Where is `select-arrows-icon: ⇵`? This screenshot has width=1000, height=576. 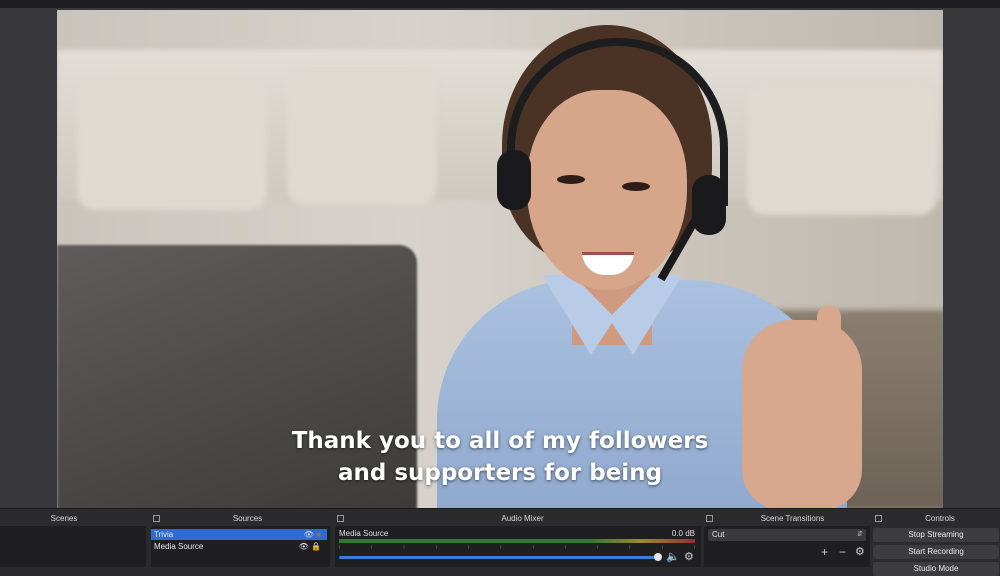
select-arrows-icon: ⇵ is located at coordinates (860, 534).